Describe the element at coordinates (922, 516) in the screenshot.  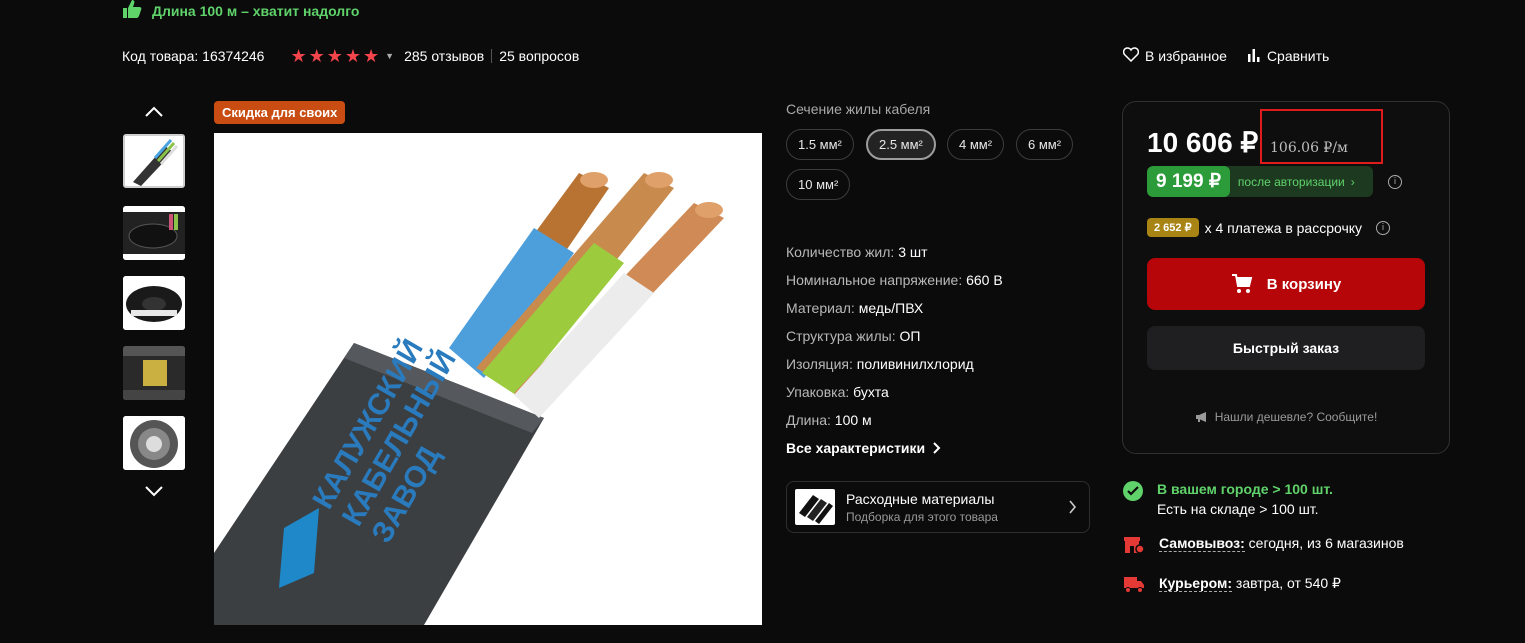
I see `consumables-subtitle: Подборка для этого товара` at that location.